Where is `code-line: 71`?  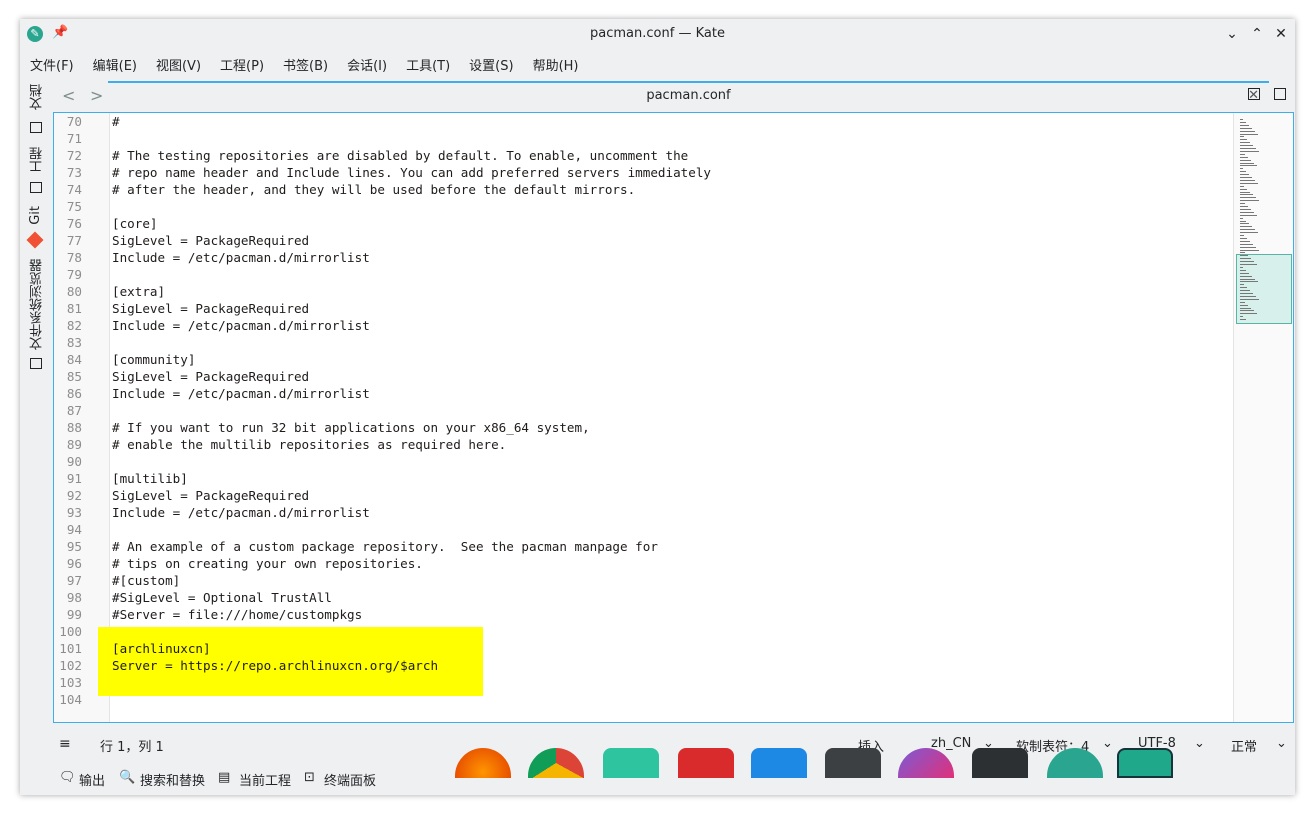 code-line: 71 is located at coordinates (644, 138).